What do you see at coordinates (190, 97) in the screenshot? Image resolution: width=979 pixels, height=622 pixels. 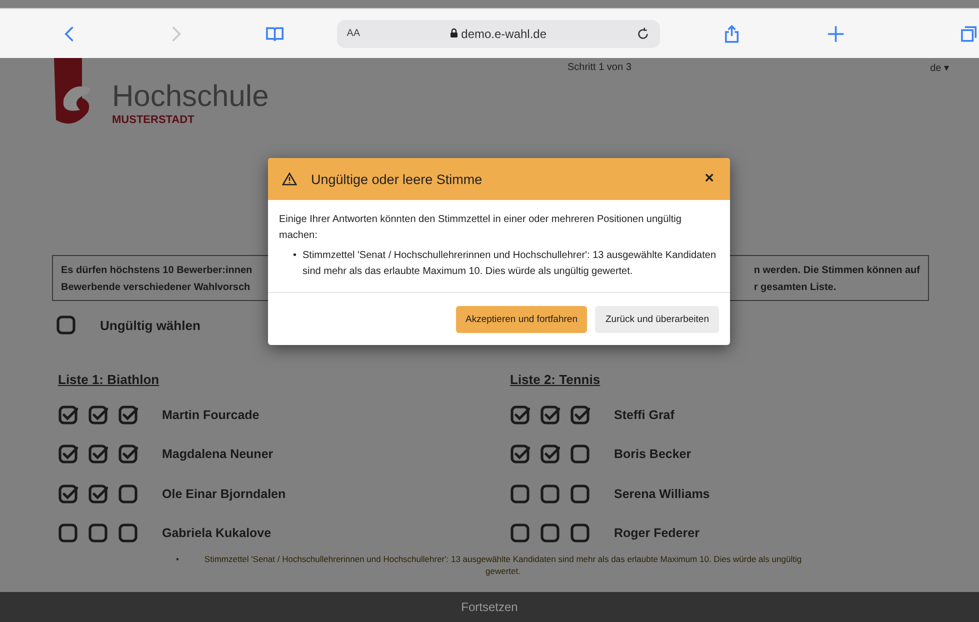 I see `logo-title: Hochschule` at bounding box center [190, 97].